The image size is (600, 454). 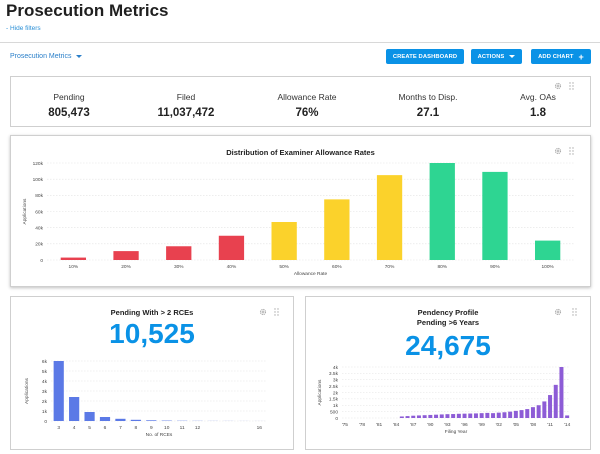 What do you see at coordinates (362, 425) in the screenshot?
I see `x-tick-label: '78` at bounding box center [362, 425].